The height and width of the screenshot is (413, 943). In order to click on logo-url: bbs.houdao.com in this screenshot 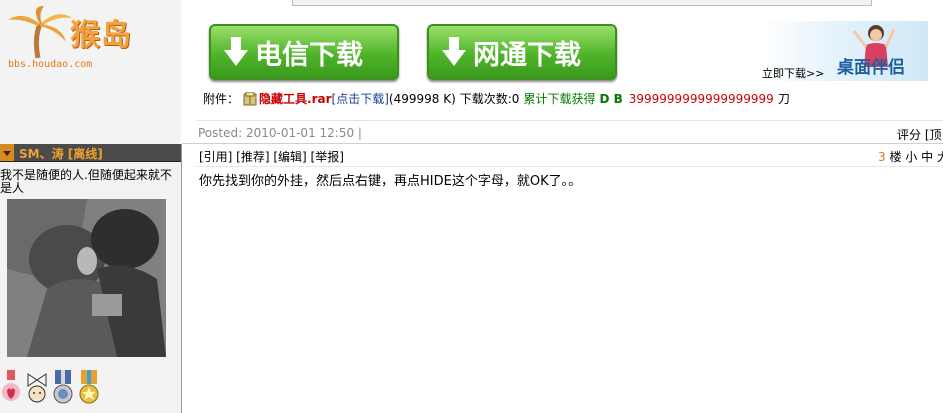, I will do `click(50, 64)`.